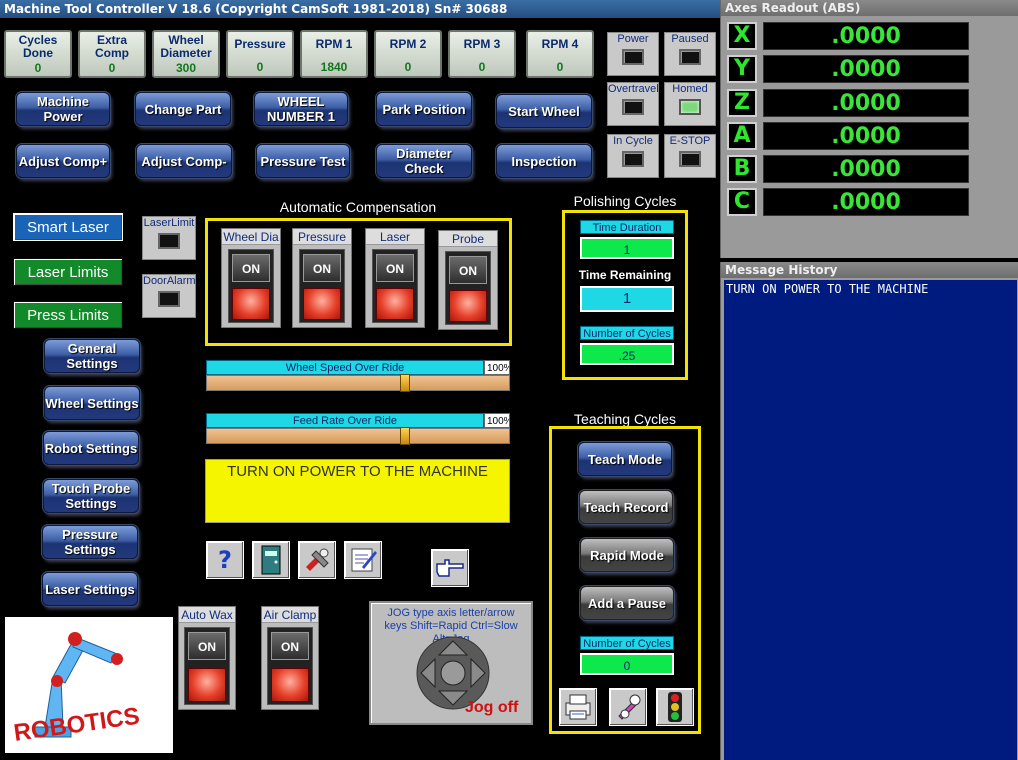 The width and height of the screenshot is (1018, 760). What do you see at coordinates (626, 507) in the screenshot?
I see `teach-record-button: Teach Record` at bounding box center [626, 507].